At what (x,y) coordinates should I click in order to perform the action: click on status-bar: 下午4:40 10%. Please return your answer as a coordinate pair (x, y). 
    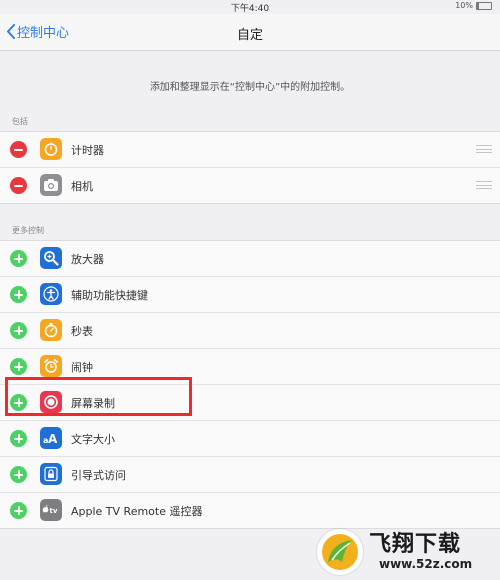
    Looking at the image, I should click on (250, 7).